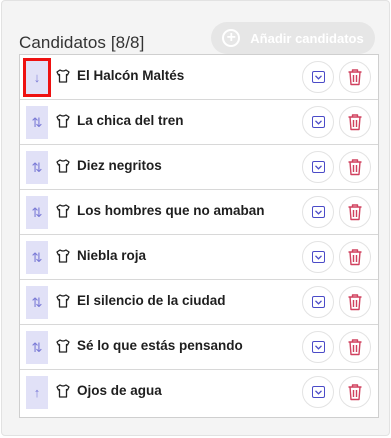 The height and width of the screenshot is (438, 391). Describe the element at coordinates (160, 345) in the screenshot. I see `candidate-name: Sé lo que estás pensando` at that location.